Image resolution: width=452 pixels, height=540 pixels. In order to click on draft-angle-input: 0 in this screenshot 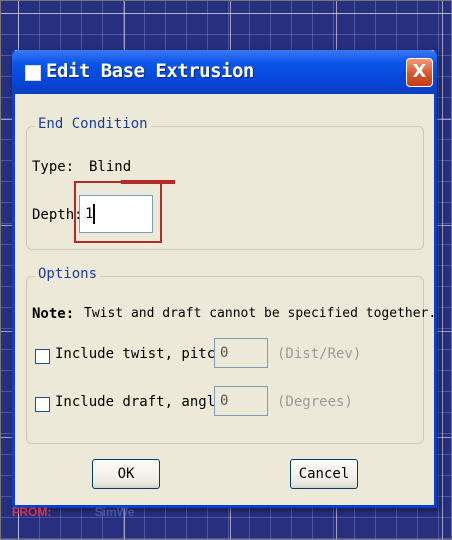, I will do `click(241, 401)`.